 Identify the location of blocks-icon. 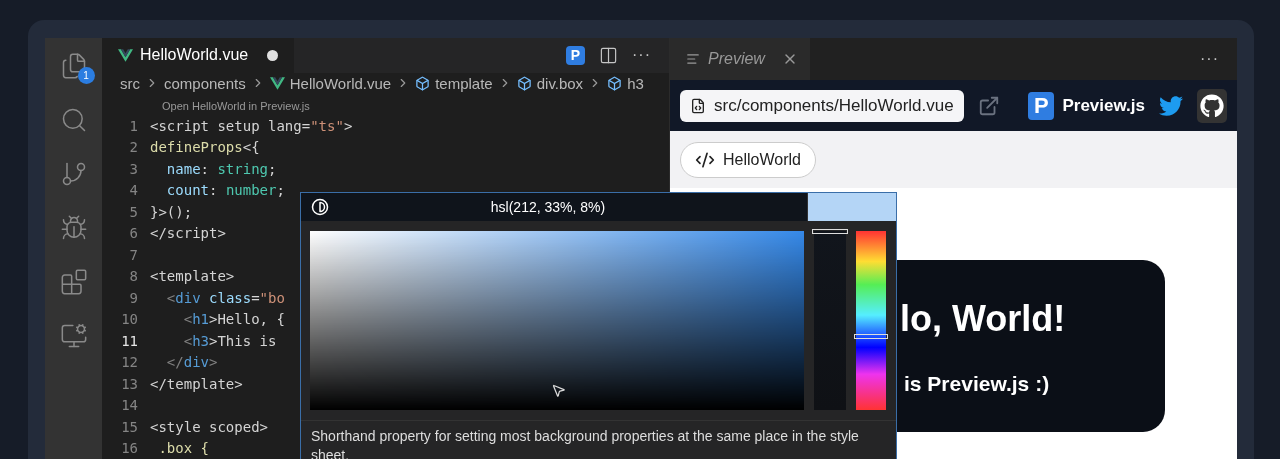
(73, 282).